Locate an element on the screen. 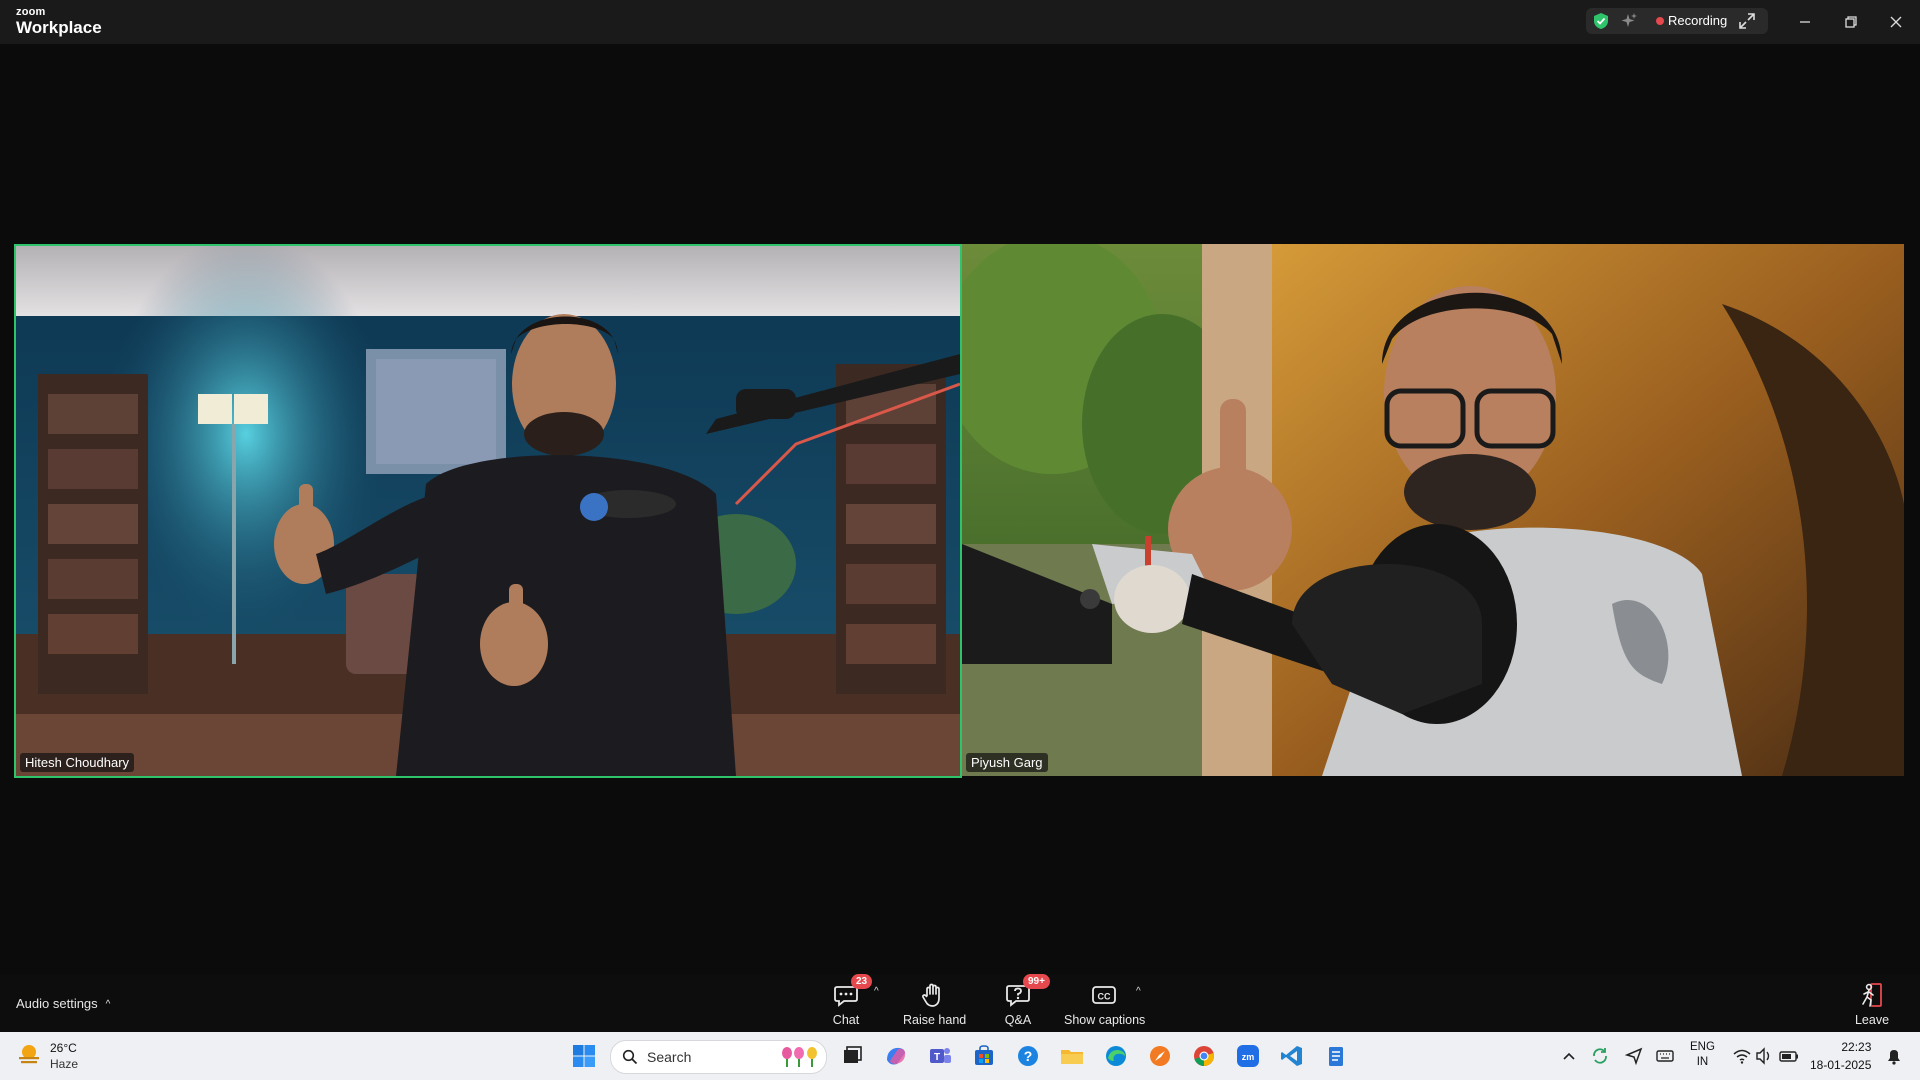 Image resolution: width=1920 pixels, height=1080 pixels. taskbar-search-box: Search is located at coordinates (718, 1057).